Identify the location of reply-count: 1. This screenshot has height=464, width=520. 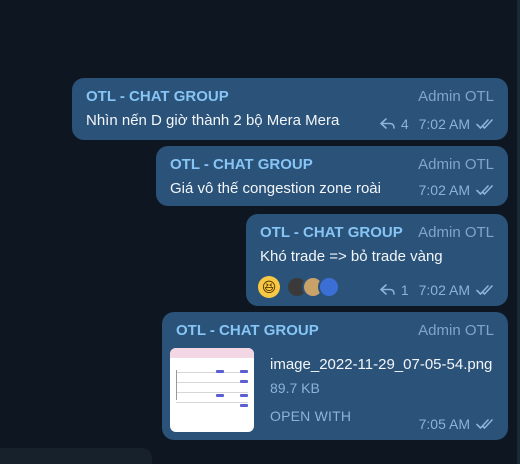
(404, 290).